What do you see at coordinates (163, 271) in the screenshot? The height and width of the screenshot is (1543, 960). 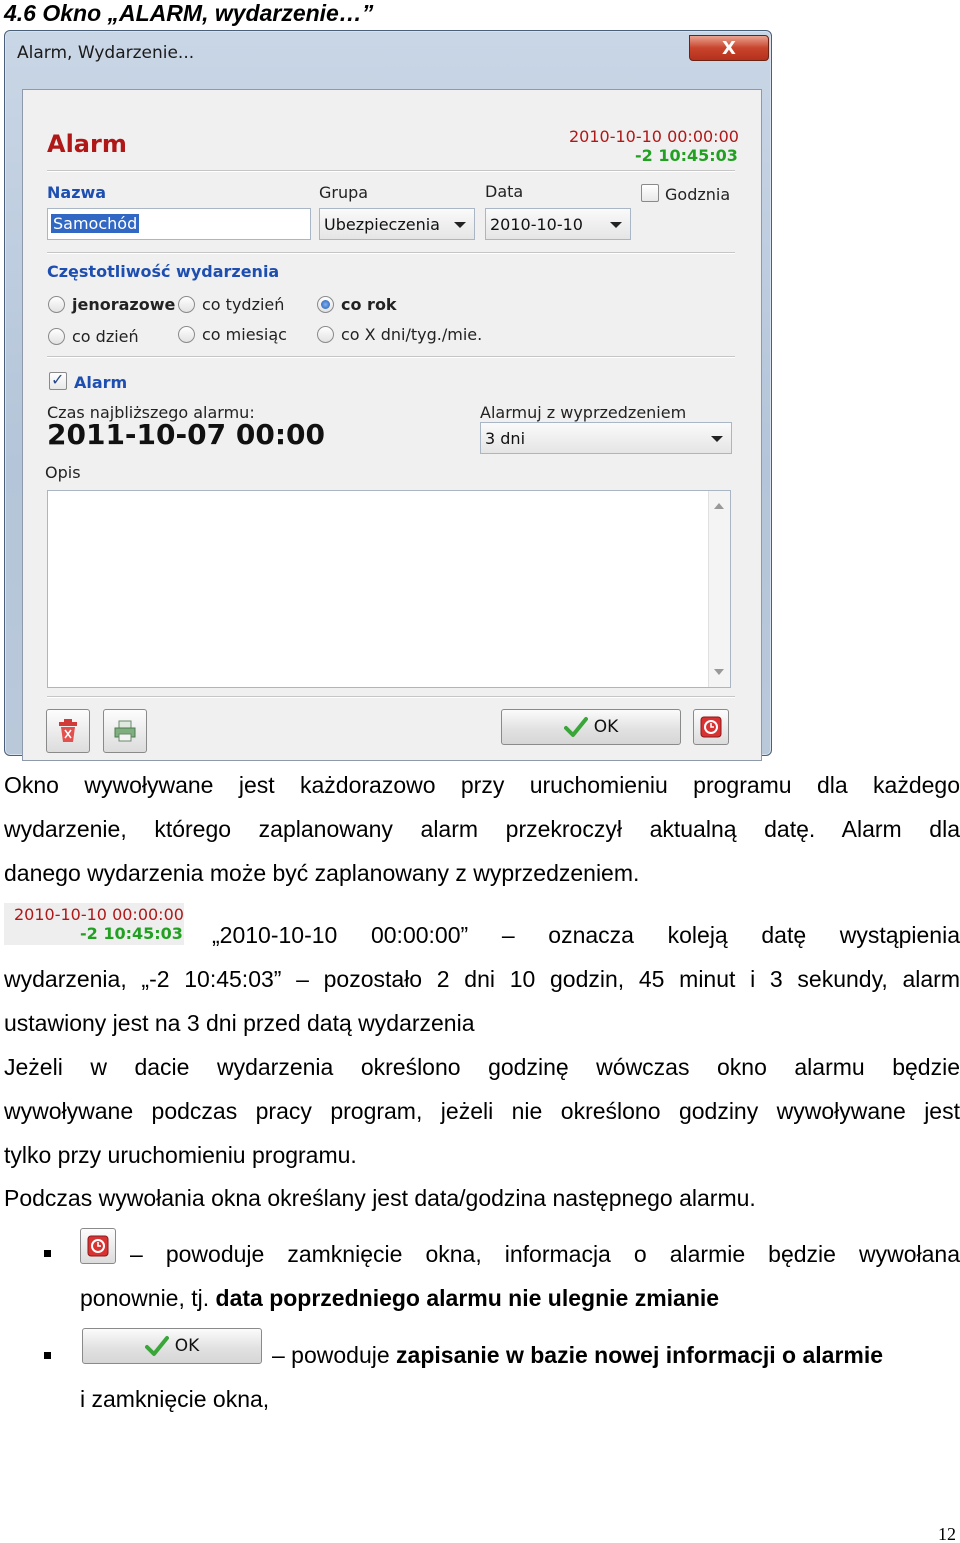 I see `frequency-label: Częstotliwość wydarzenia` at bounding box center [163, 271].